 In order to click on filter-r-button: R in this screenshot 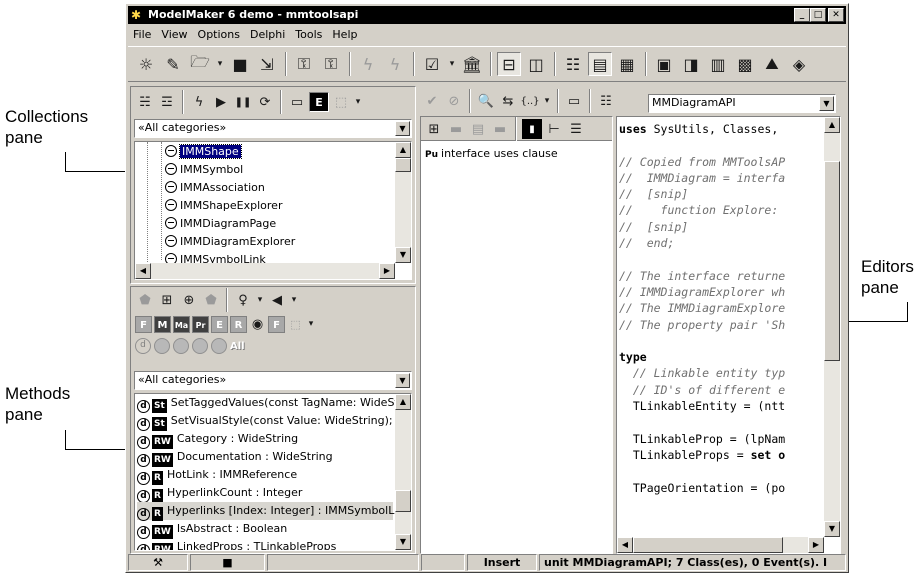, I will do `click(238, 324)`.